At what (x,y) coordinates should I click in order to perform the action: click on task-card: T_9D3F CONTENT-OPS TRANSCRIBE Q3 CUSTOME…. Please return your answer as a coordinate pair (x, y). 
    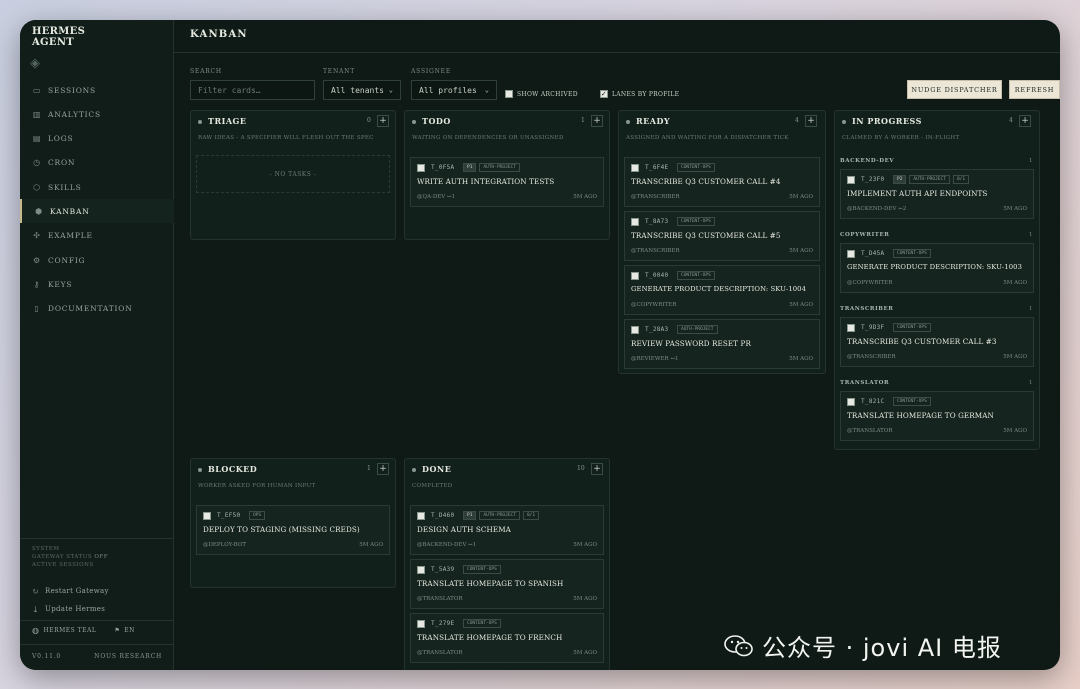
    Looking at the image, I should click on (937, 342).